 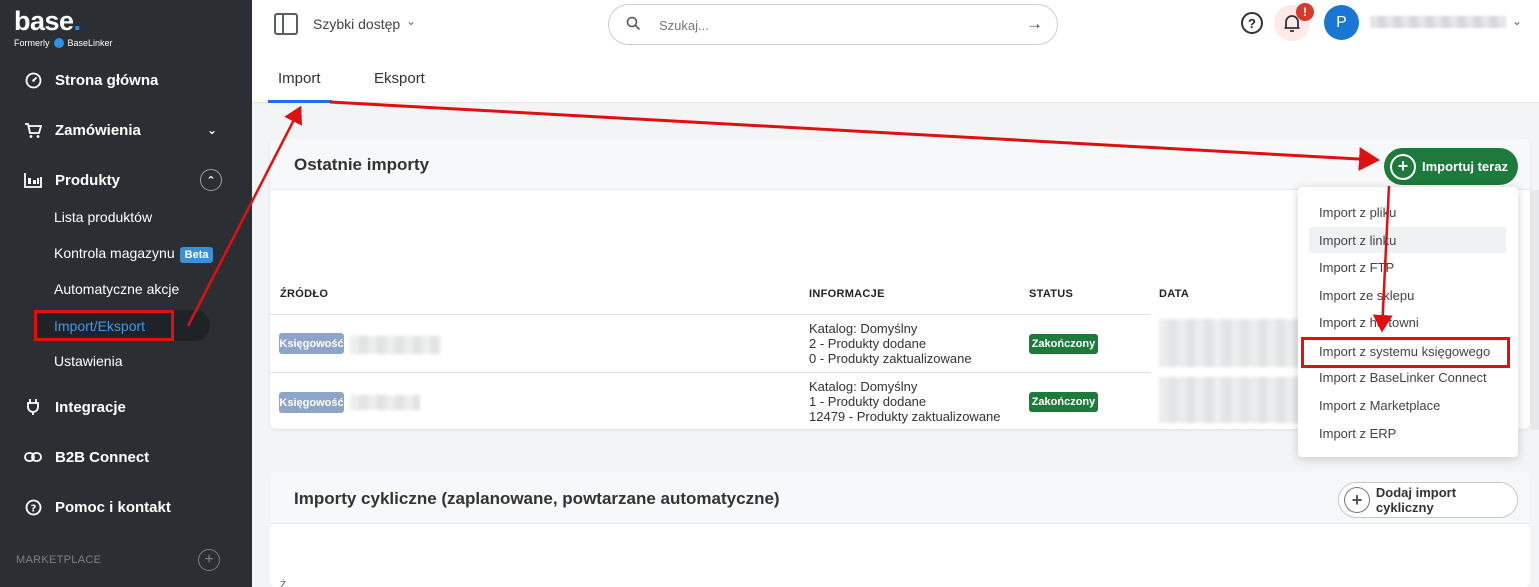 I want to click on tab-import: Import, so click(x=299, y=78).